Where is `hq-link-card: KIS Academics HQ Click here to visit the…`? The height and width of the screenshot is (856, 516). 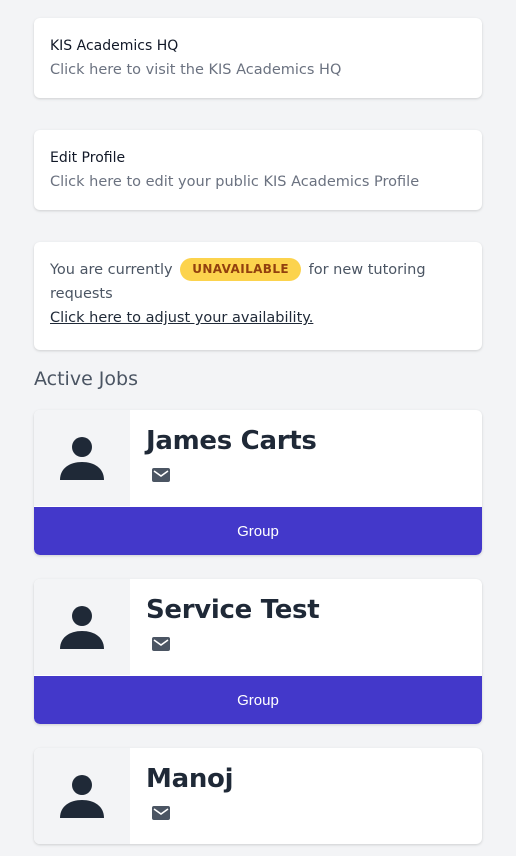
hq-link-card: KIS Academics HQ Click here to visit the… is located at coordinates (258, 58).